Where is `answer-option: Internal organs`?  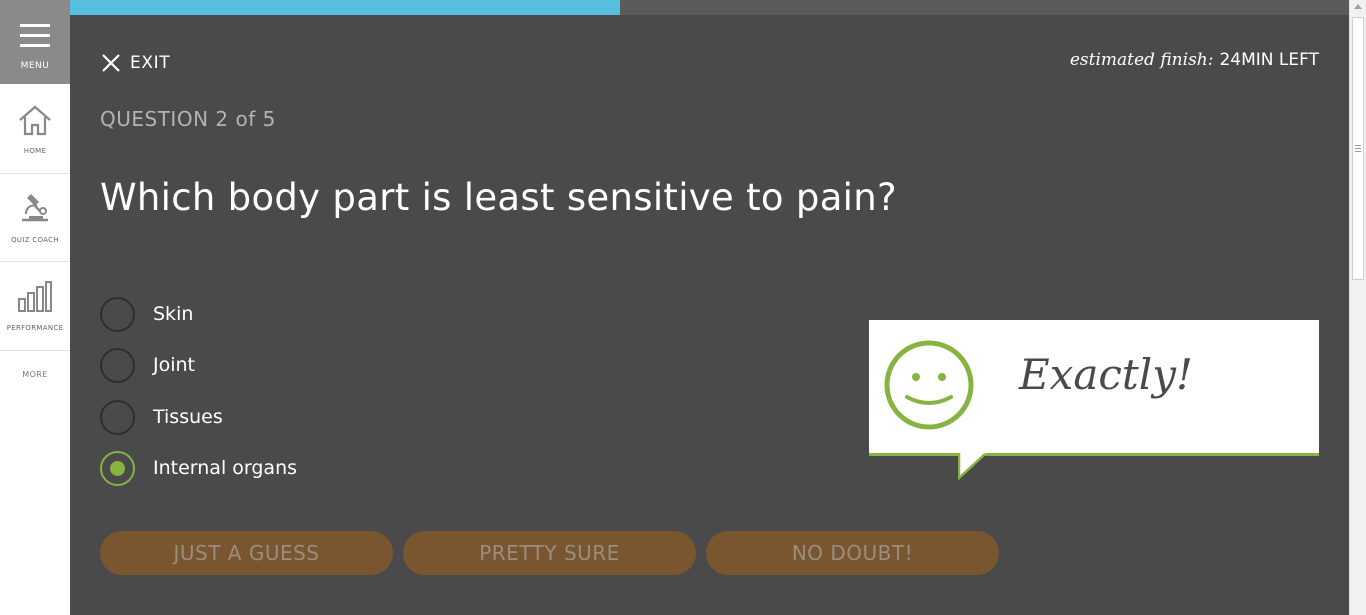
answer-option: Internal organs is located at coordinates (198, 468).